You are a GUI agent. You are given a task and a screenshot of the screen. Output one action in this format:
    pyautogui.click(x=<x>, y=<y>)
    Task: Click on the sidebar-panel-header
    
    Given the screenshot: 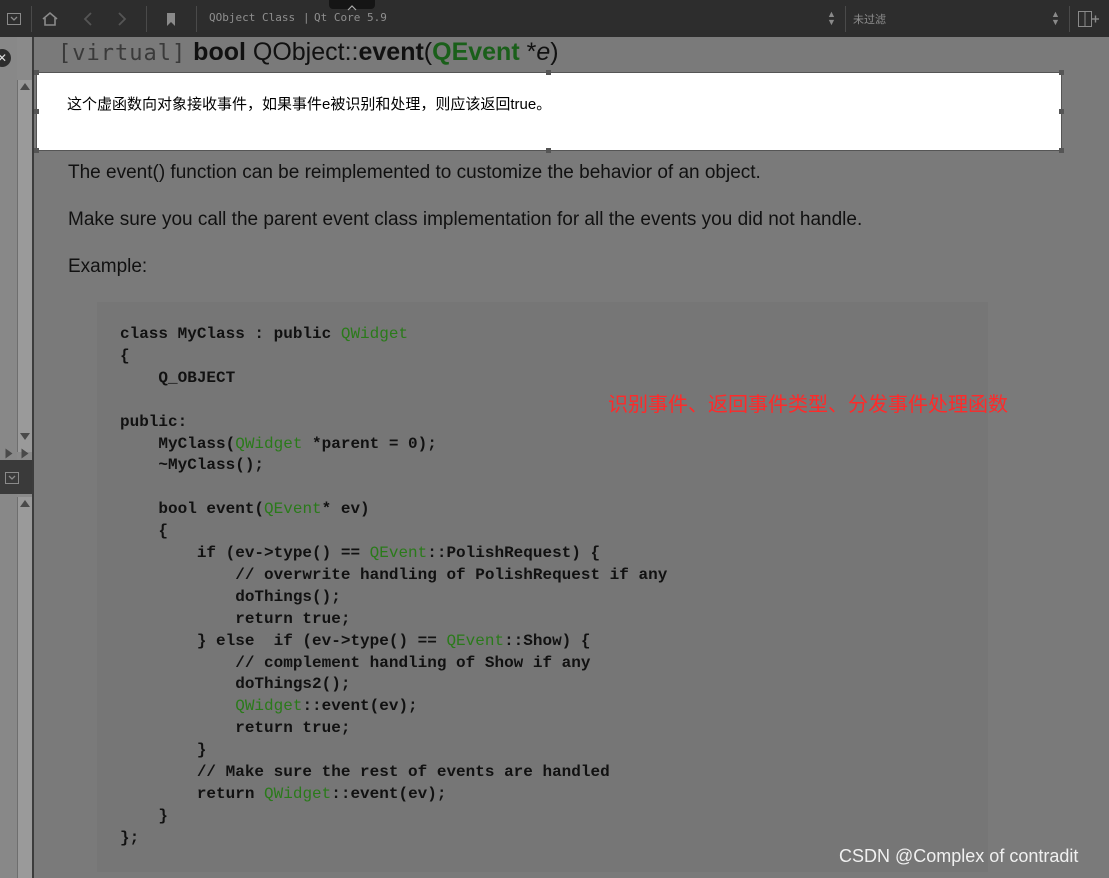 What is the action you would take?
    pyautogui.click(x=16, y=477)
    